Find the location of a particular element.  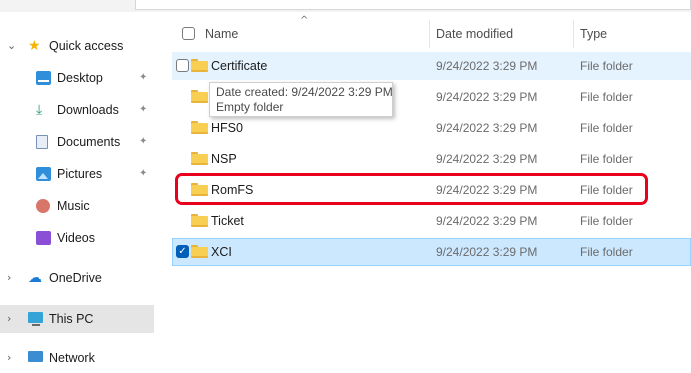

nav-quick-access: ⌄ ★ Quick access is located at coordinates (77, 46).